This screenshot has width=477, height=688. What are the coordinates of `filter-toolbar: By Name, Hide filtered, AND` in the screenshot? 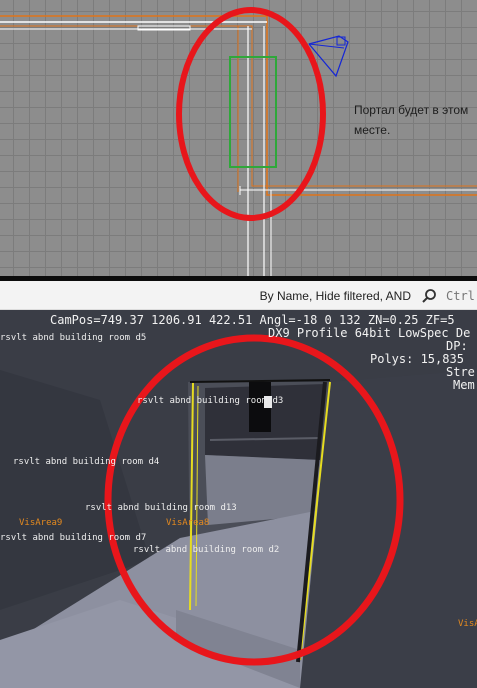 It's located at (238, 295).